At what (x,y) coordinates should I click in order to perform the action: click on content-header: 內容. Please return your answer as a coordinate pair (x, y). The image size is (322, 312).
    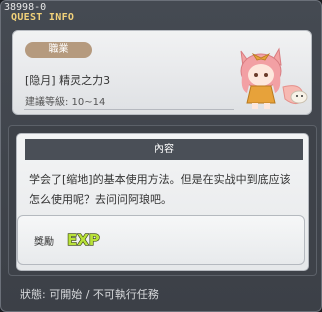
    Looking at the image, I should click on (164, 149).